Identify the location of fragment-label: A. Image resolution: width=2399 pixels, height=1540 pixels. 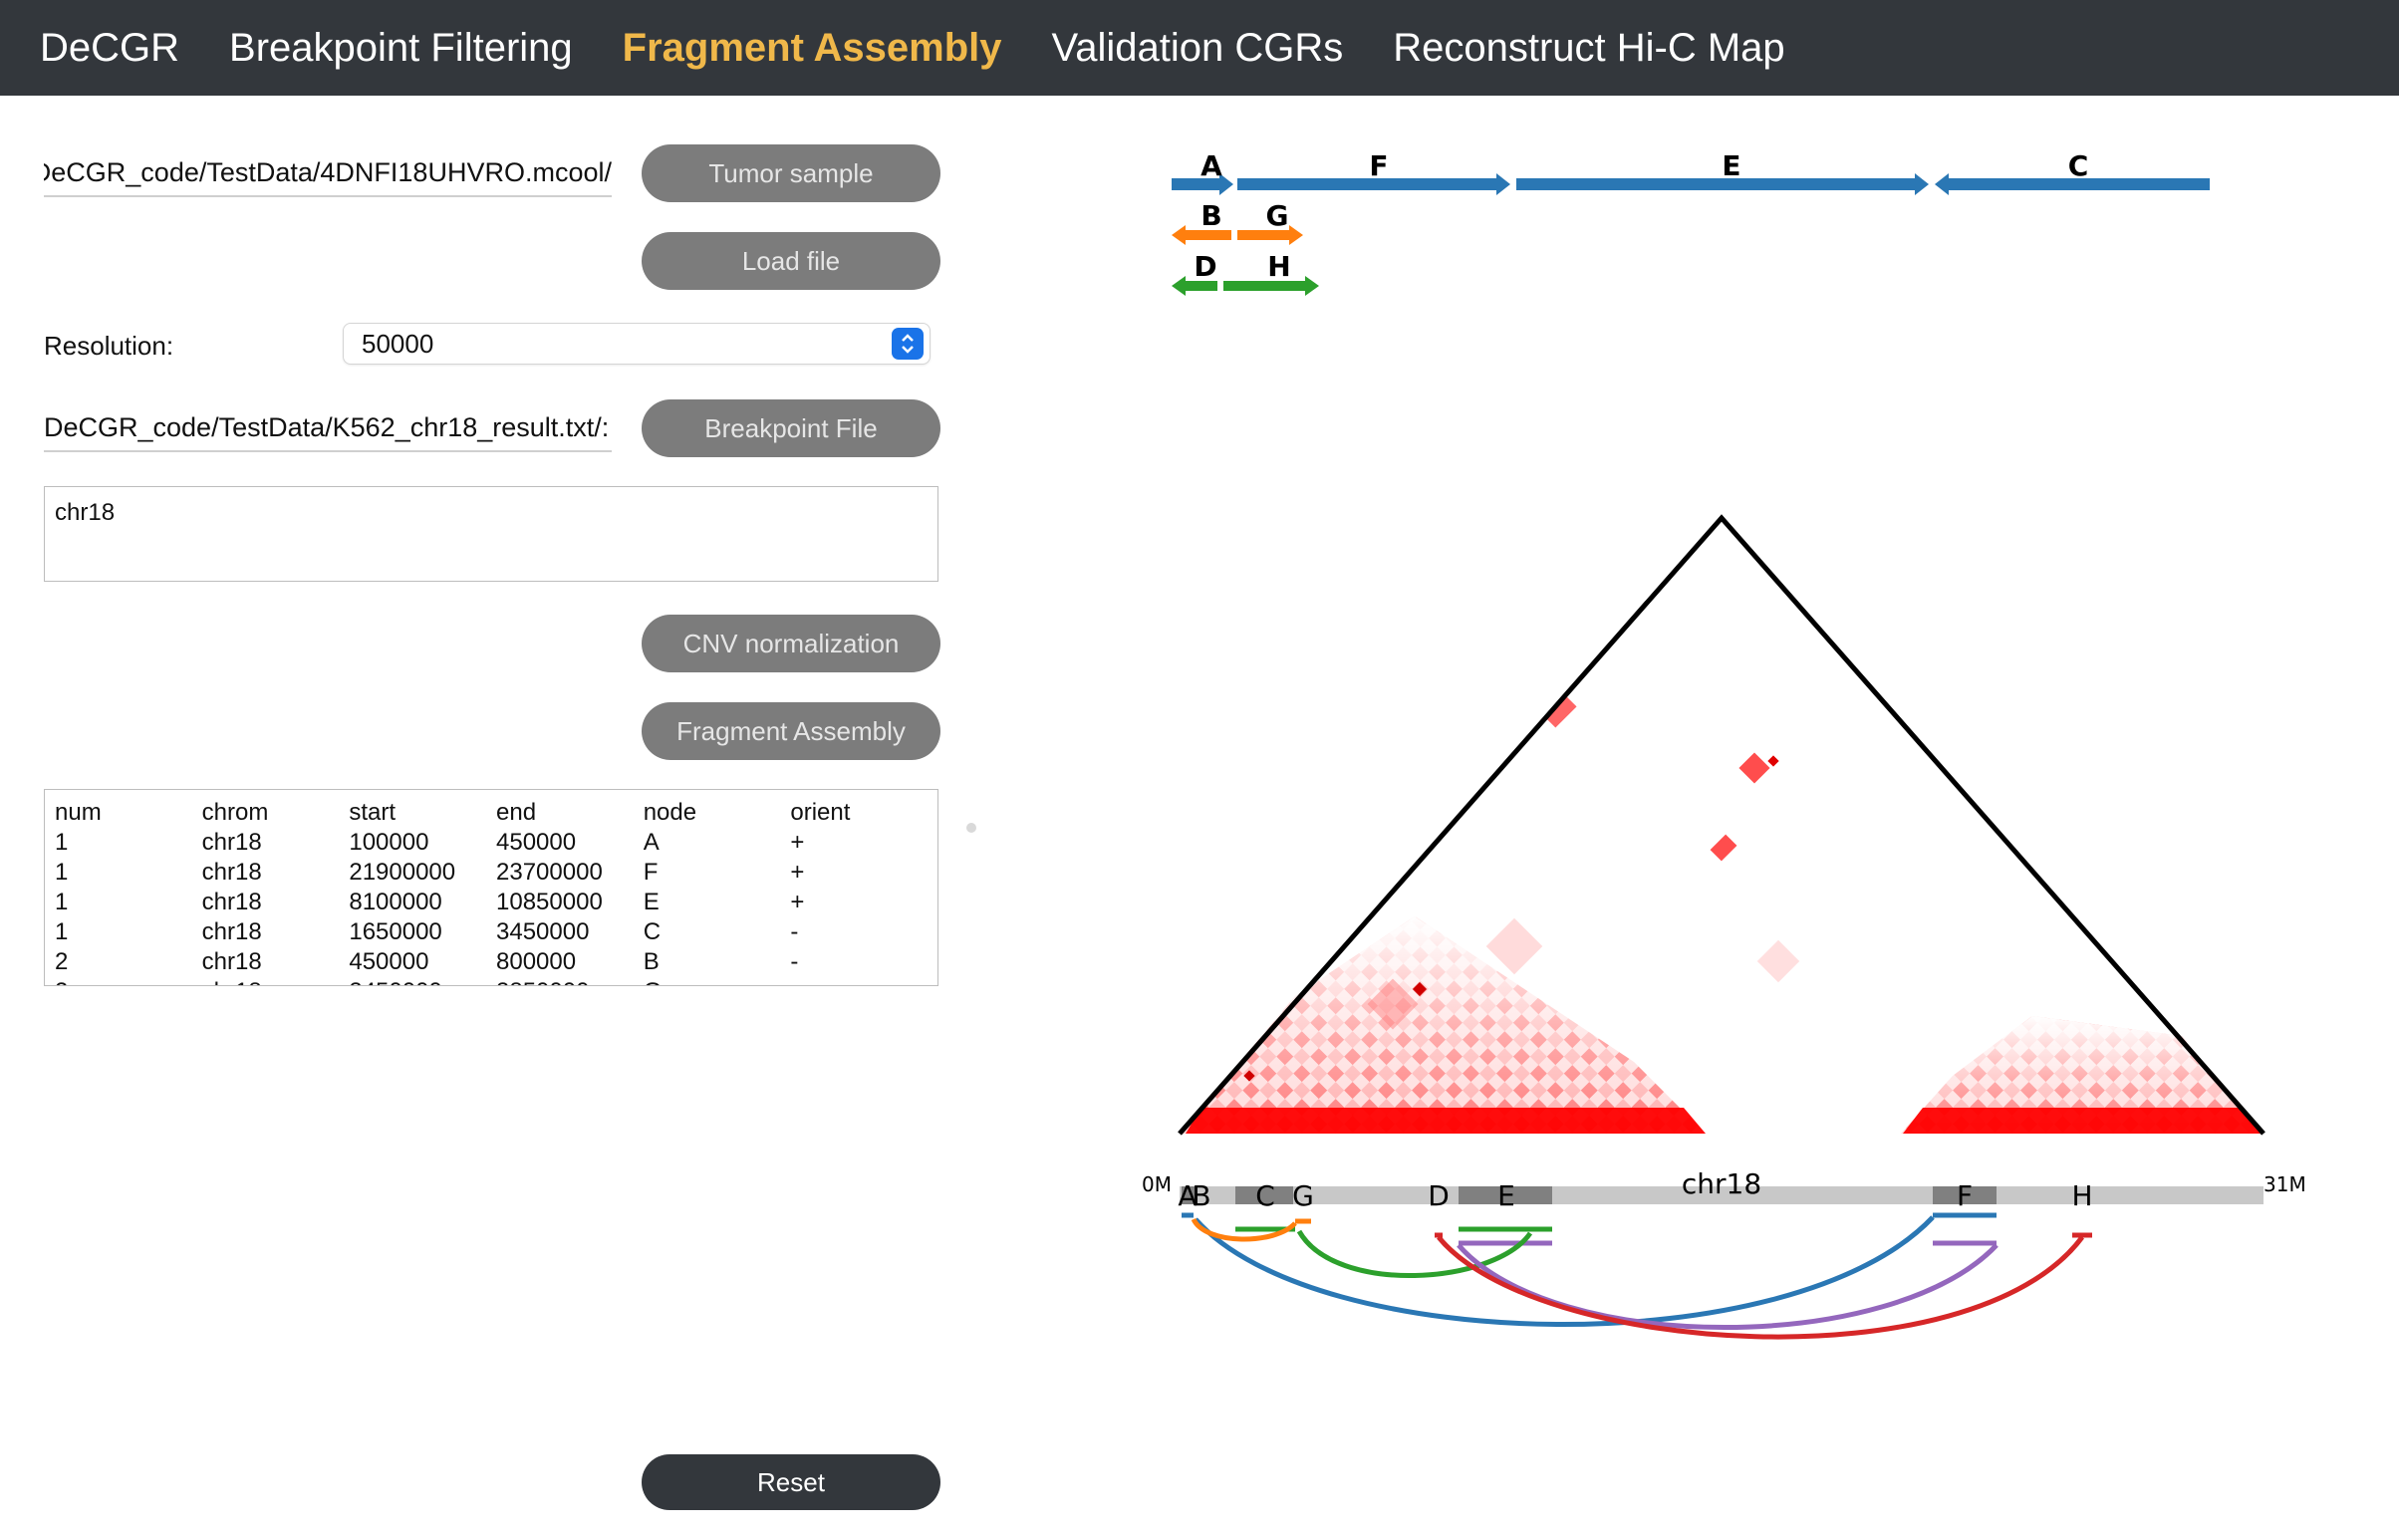
(1211, 165).